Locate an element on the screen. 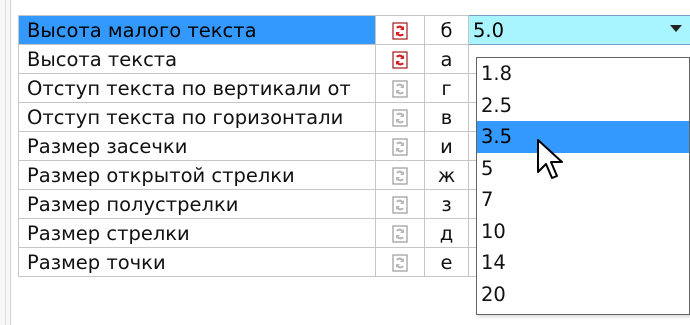  mouse-pointer-icon is located at coordinates (550, 159).